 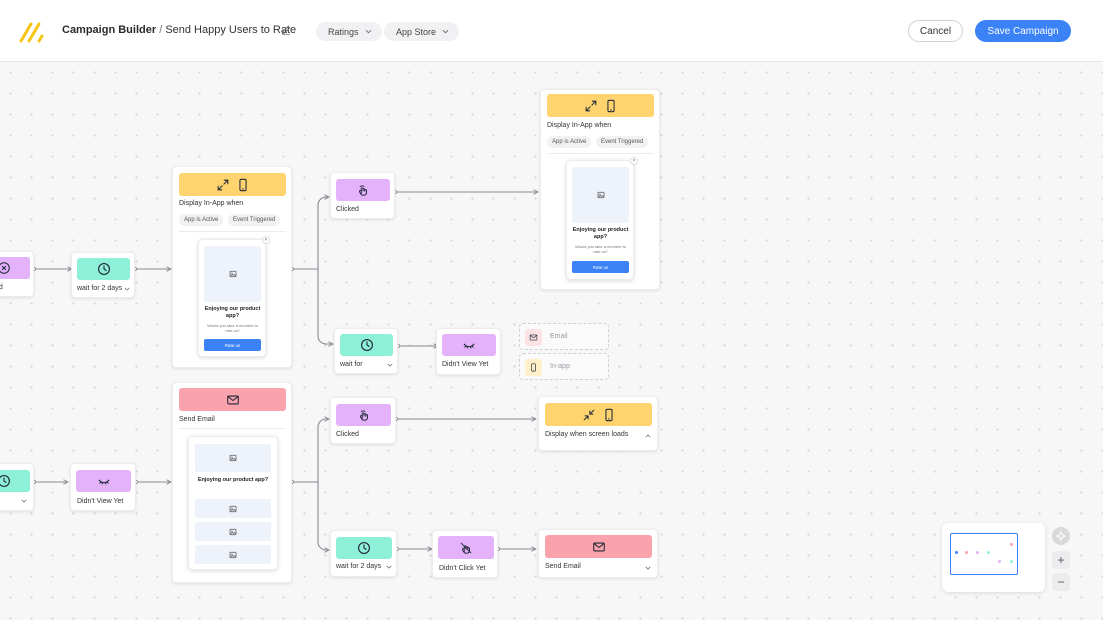 I want to click on app-store-filter-dropdown: App Store, so click(x=422, y=31).